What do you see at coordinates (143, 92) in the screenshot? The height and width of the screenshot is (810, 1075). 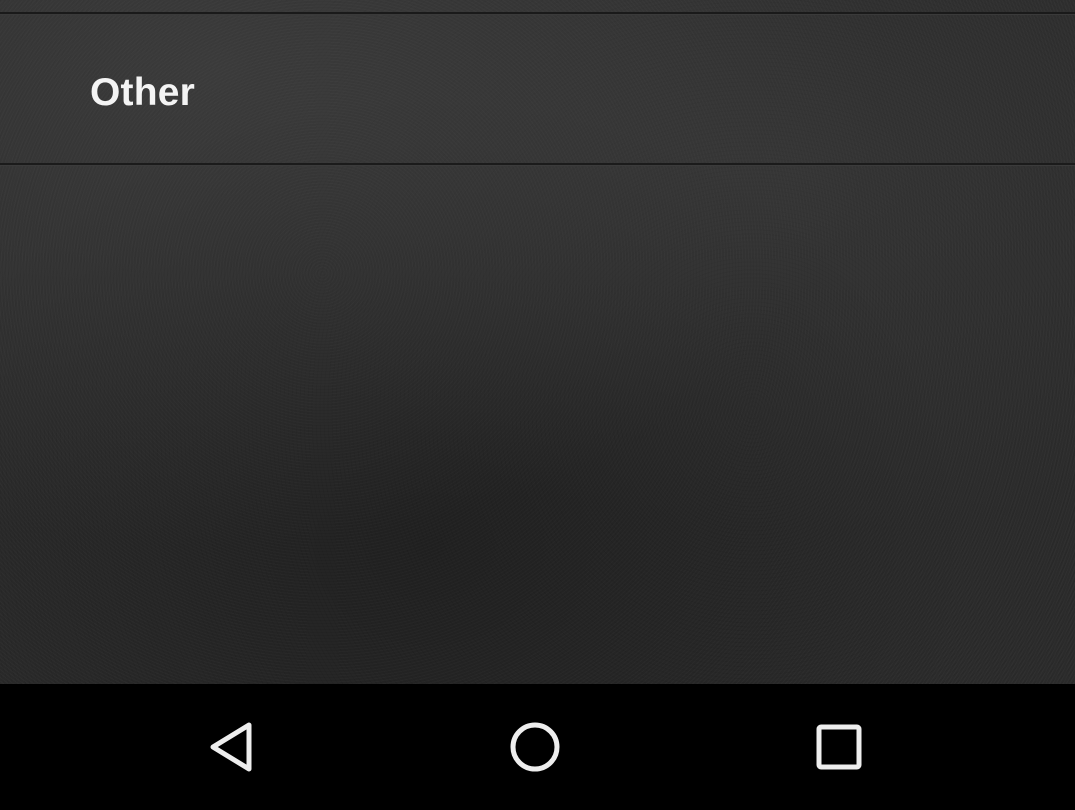 I see `list-item-label: Other` at bounding box center [143, 92].